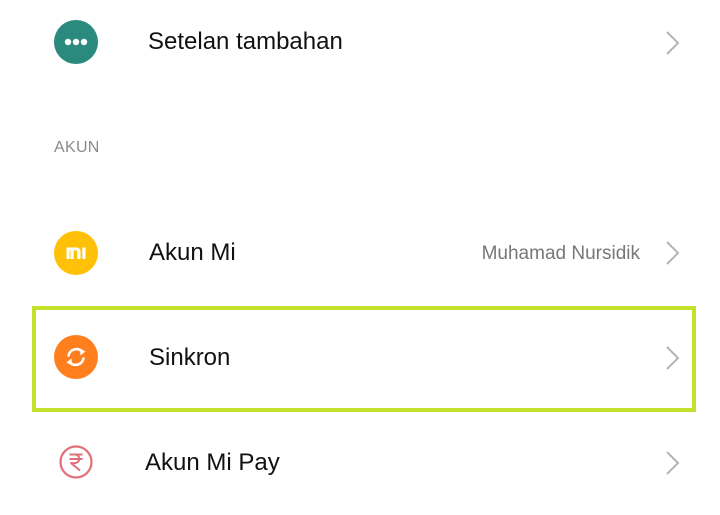 This screenshot has width=720, height=515. What do you see at coordinates (560, 253) in the screenshot?
I see `account-name-value: Muhamad Nursidik` at bounding box center [560, 253].